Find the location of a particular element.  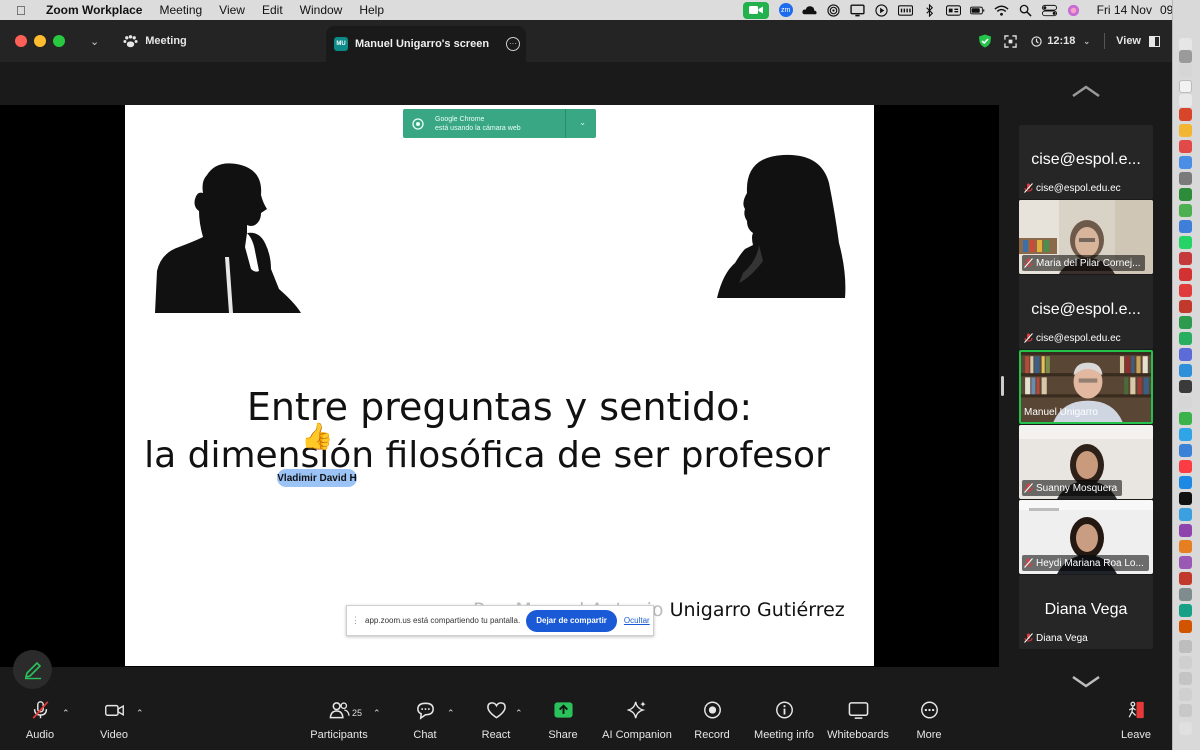

more-options-icon: ··· is located at coordinates (513, 44).